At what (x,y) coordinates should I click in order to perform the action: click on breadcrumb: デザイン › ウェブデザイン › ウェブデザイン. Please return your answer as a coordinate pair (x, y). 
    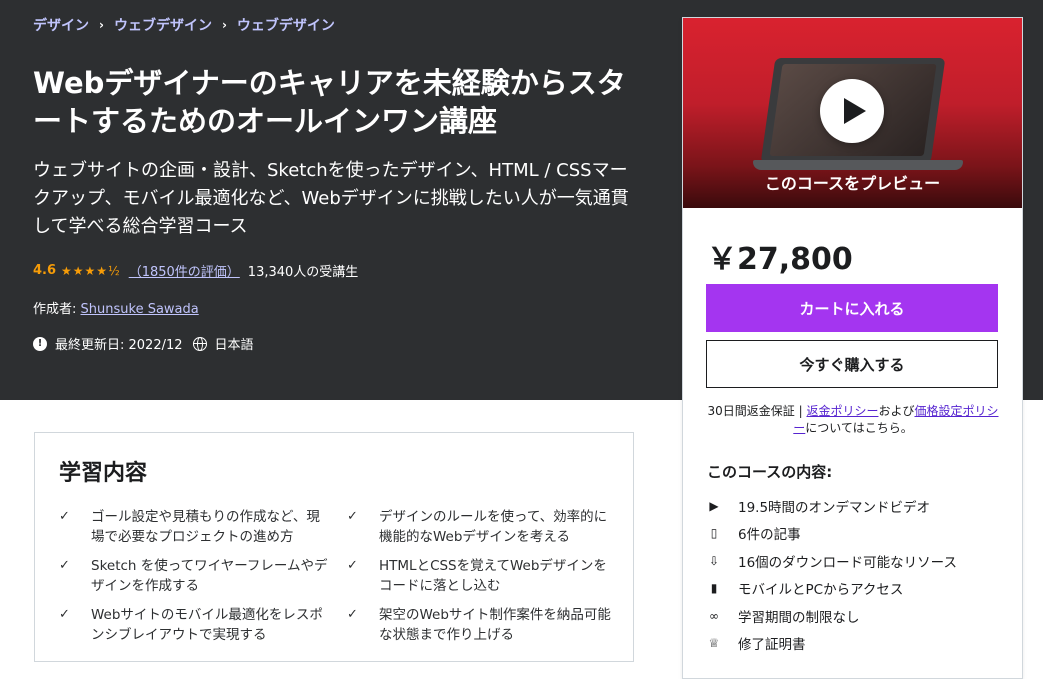
    Looking at the image, I should click on (184, 25).